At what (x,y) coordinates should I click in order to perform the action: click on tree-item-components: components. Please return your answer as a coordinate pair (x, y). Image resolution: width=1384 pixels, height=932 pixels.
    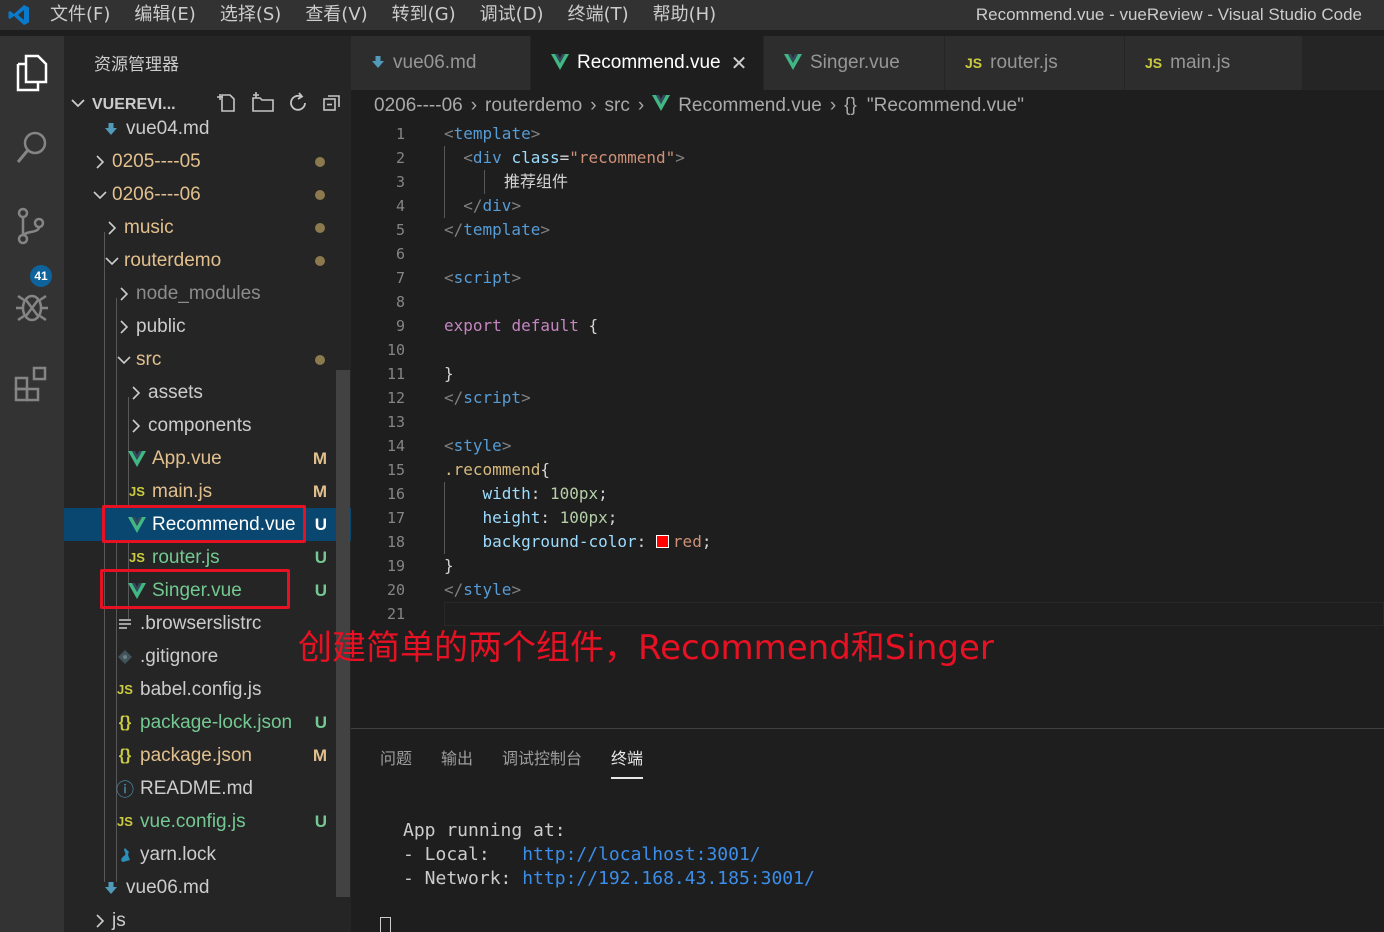
    Looking at the image, I should click on (207, 425).